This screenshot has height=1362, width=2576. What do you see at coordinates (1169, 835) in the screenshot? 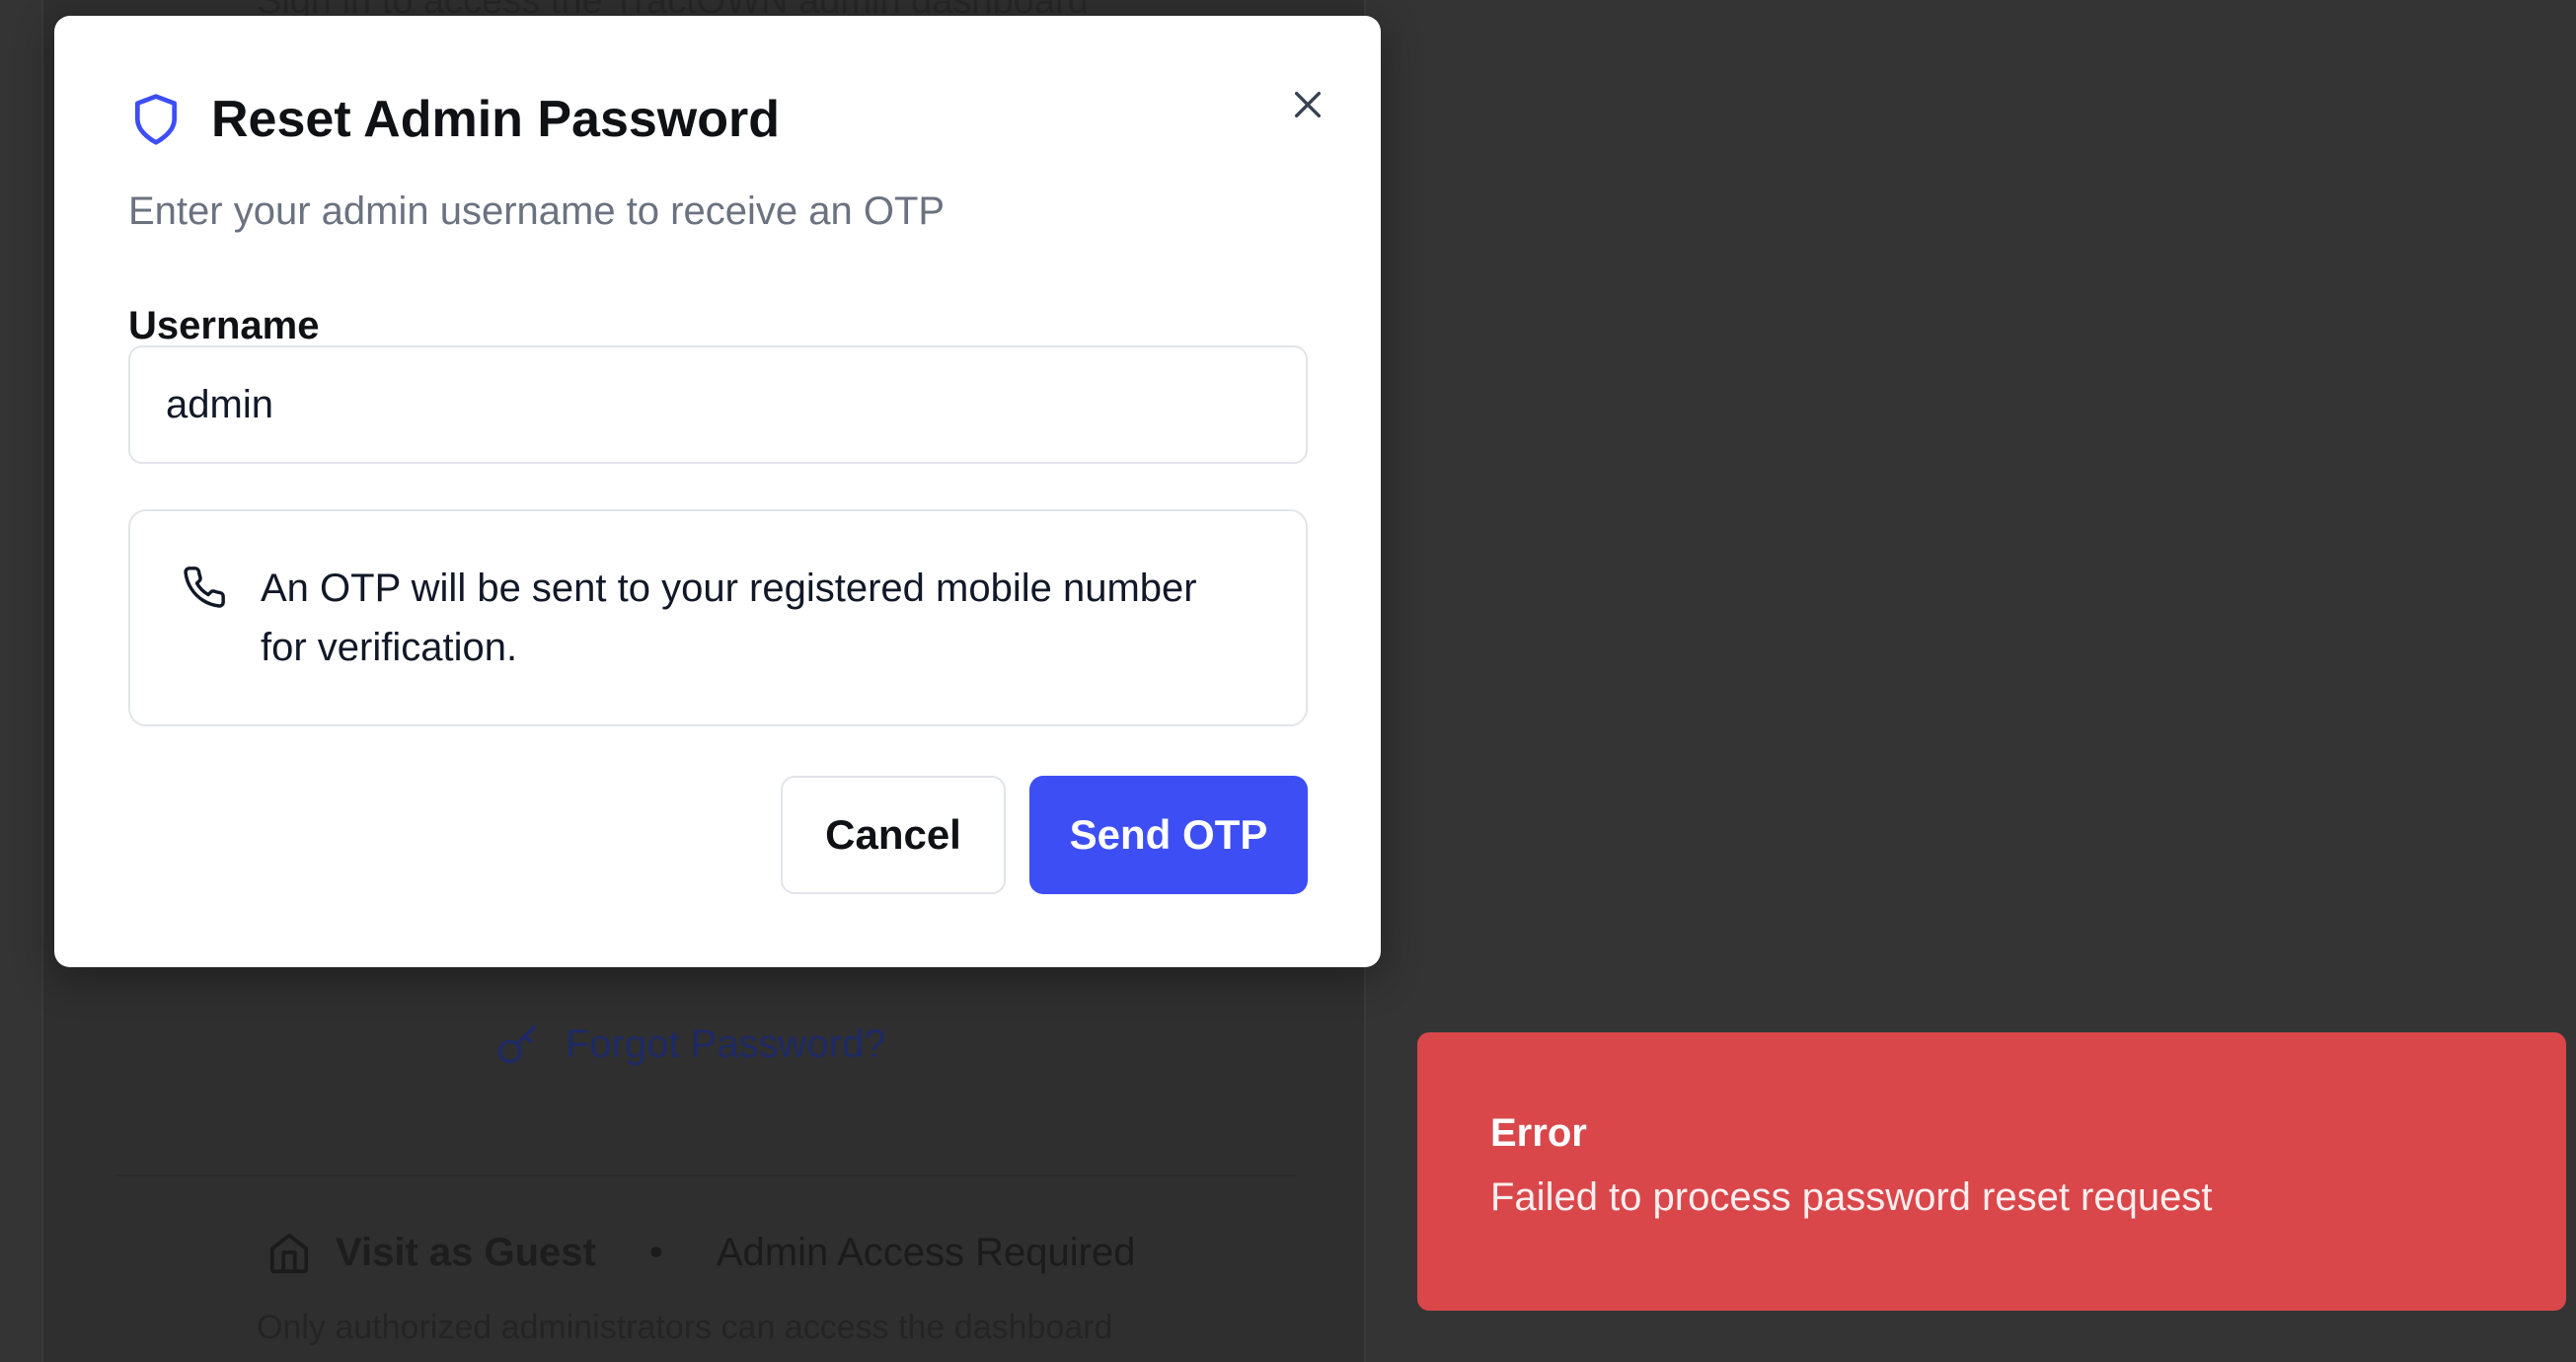
I see `send-otp-button: Send OTP` at bounding box center [1169, 835].